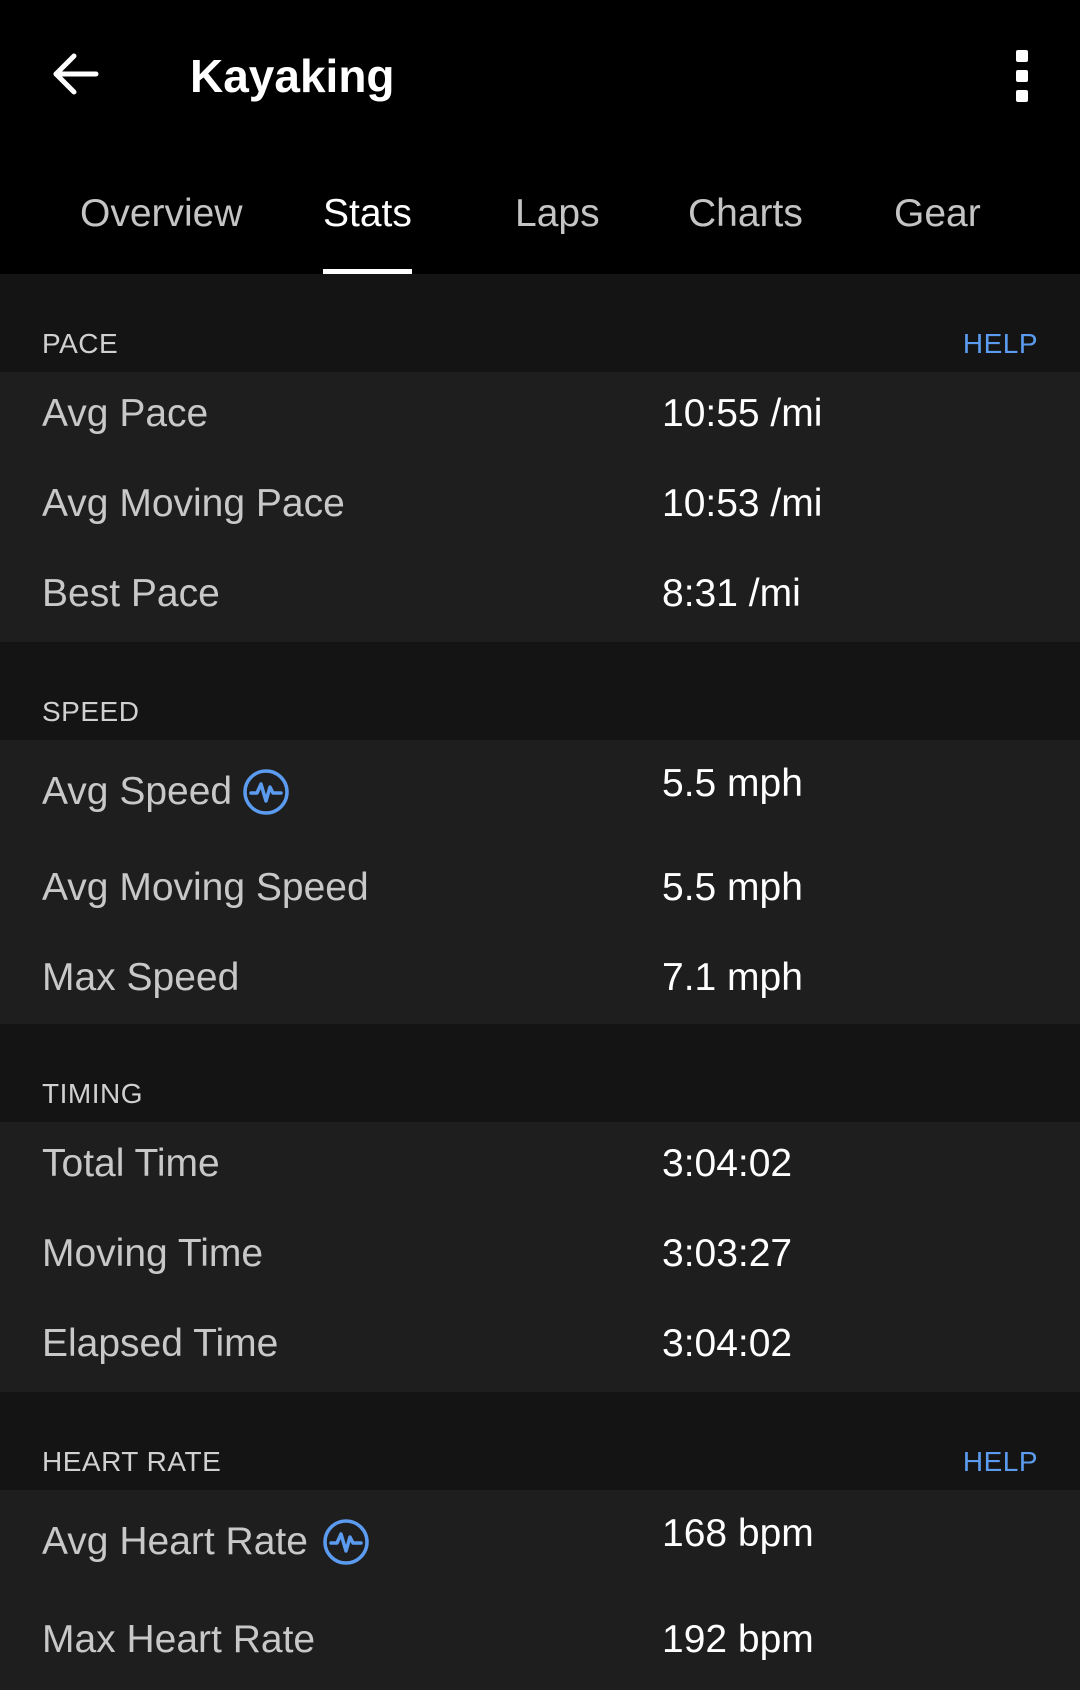  I want to click on stat-row-max-speed: Max Speed 7.1 mph, so click(540, 979).